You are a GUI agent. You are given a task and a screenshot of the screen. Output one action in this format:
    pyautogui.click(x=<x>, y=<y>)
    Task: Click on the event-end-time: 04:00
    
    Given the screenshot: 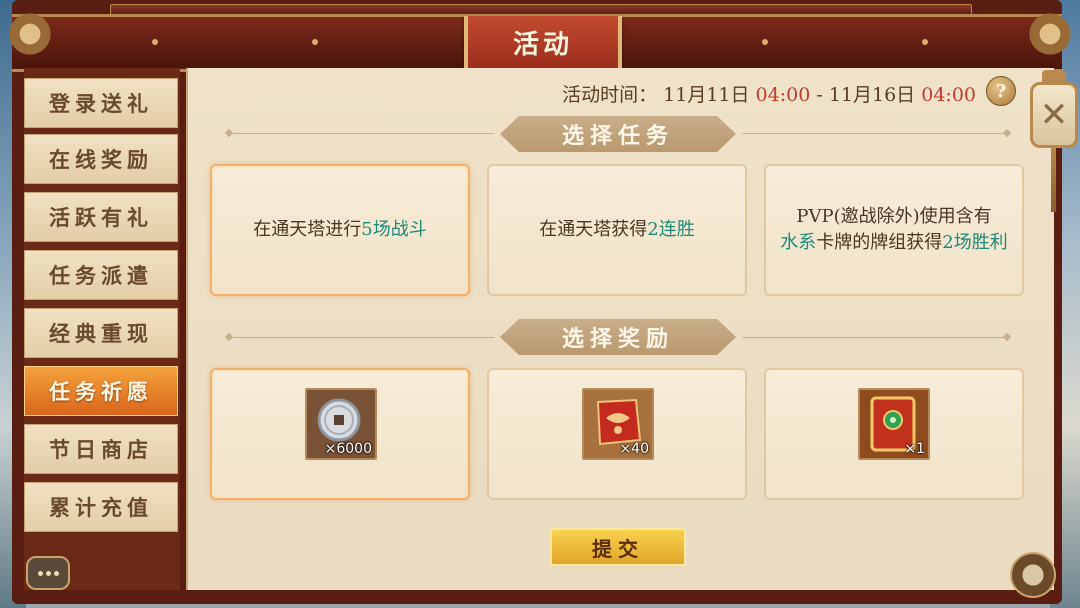 What is the action you would take?
    pyautogui.click(x=948, y=95)
    